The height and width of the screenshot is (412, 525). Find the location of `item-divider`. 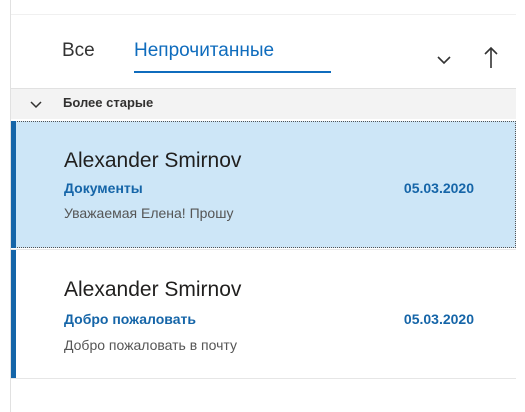

item-divider is located at coordinates (263, 378).